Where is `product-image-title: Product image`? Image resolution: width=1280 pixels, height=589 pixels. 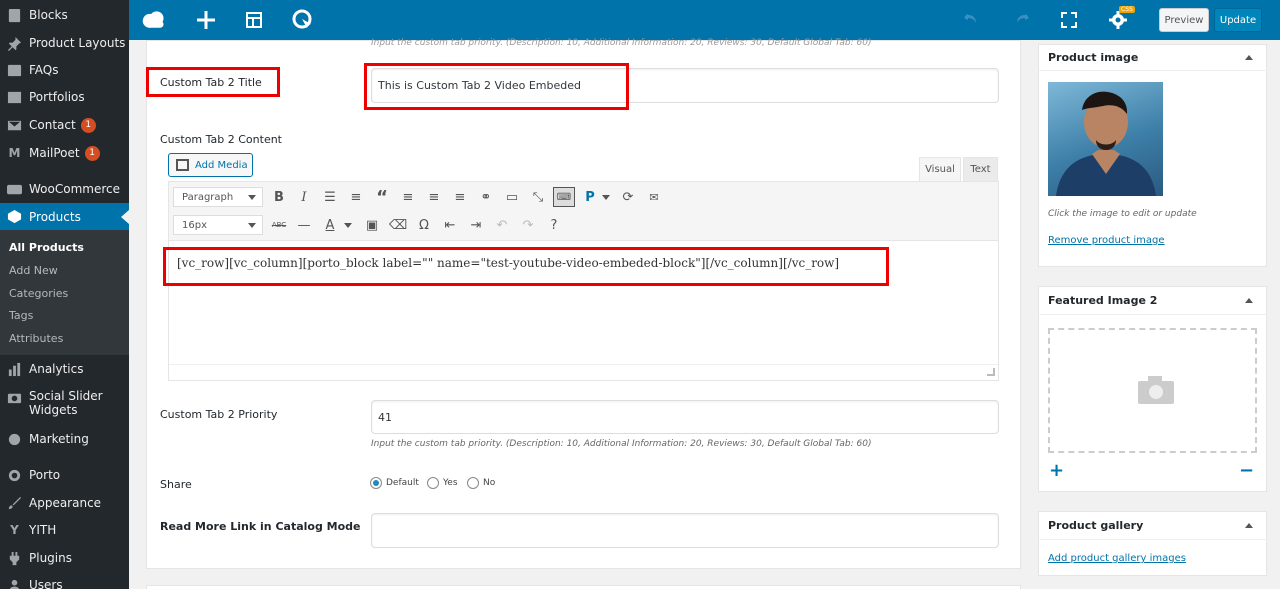 product-image-title: Product image is located at coordinates (1093, 57).